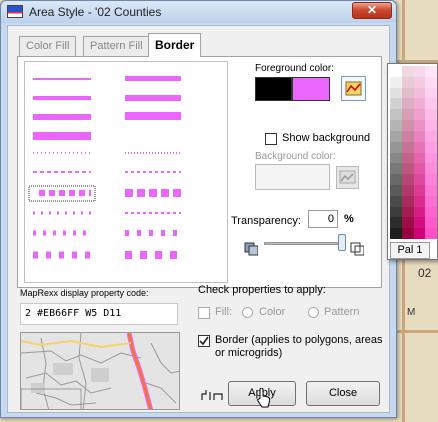 The width and height of the screenshot is (438, 422). I want to click on tab-pattern-fill: Pattern Fill, so click(116, 46).